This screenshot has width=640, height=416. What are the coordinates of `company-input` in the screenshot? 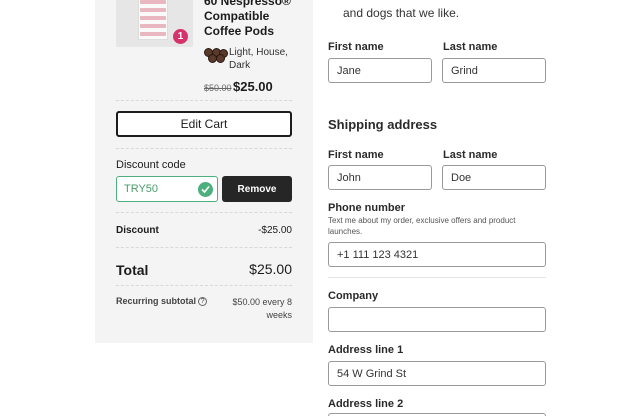 It's located at (437, 319).